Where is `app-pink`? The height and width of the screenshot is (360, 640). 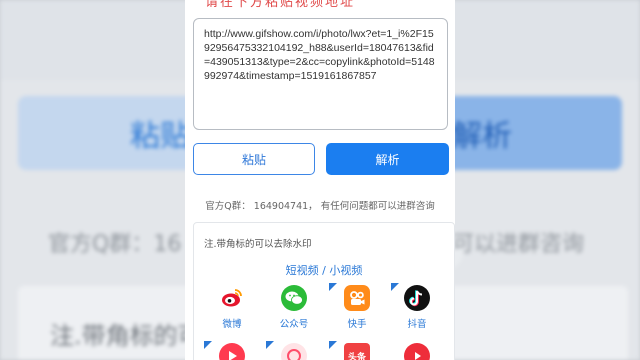
app-pink is located at coordinates (294, 351).